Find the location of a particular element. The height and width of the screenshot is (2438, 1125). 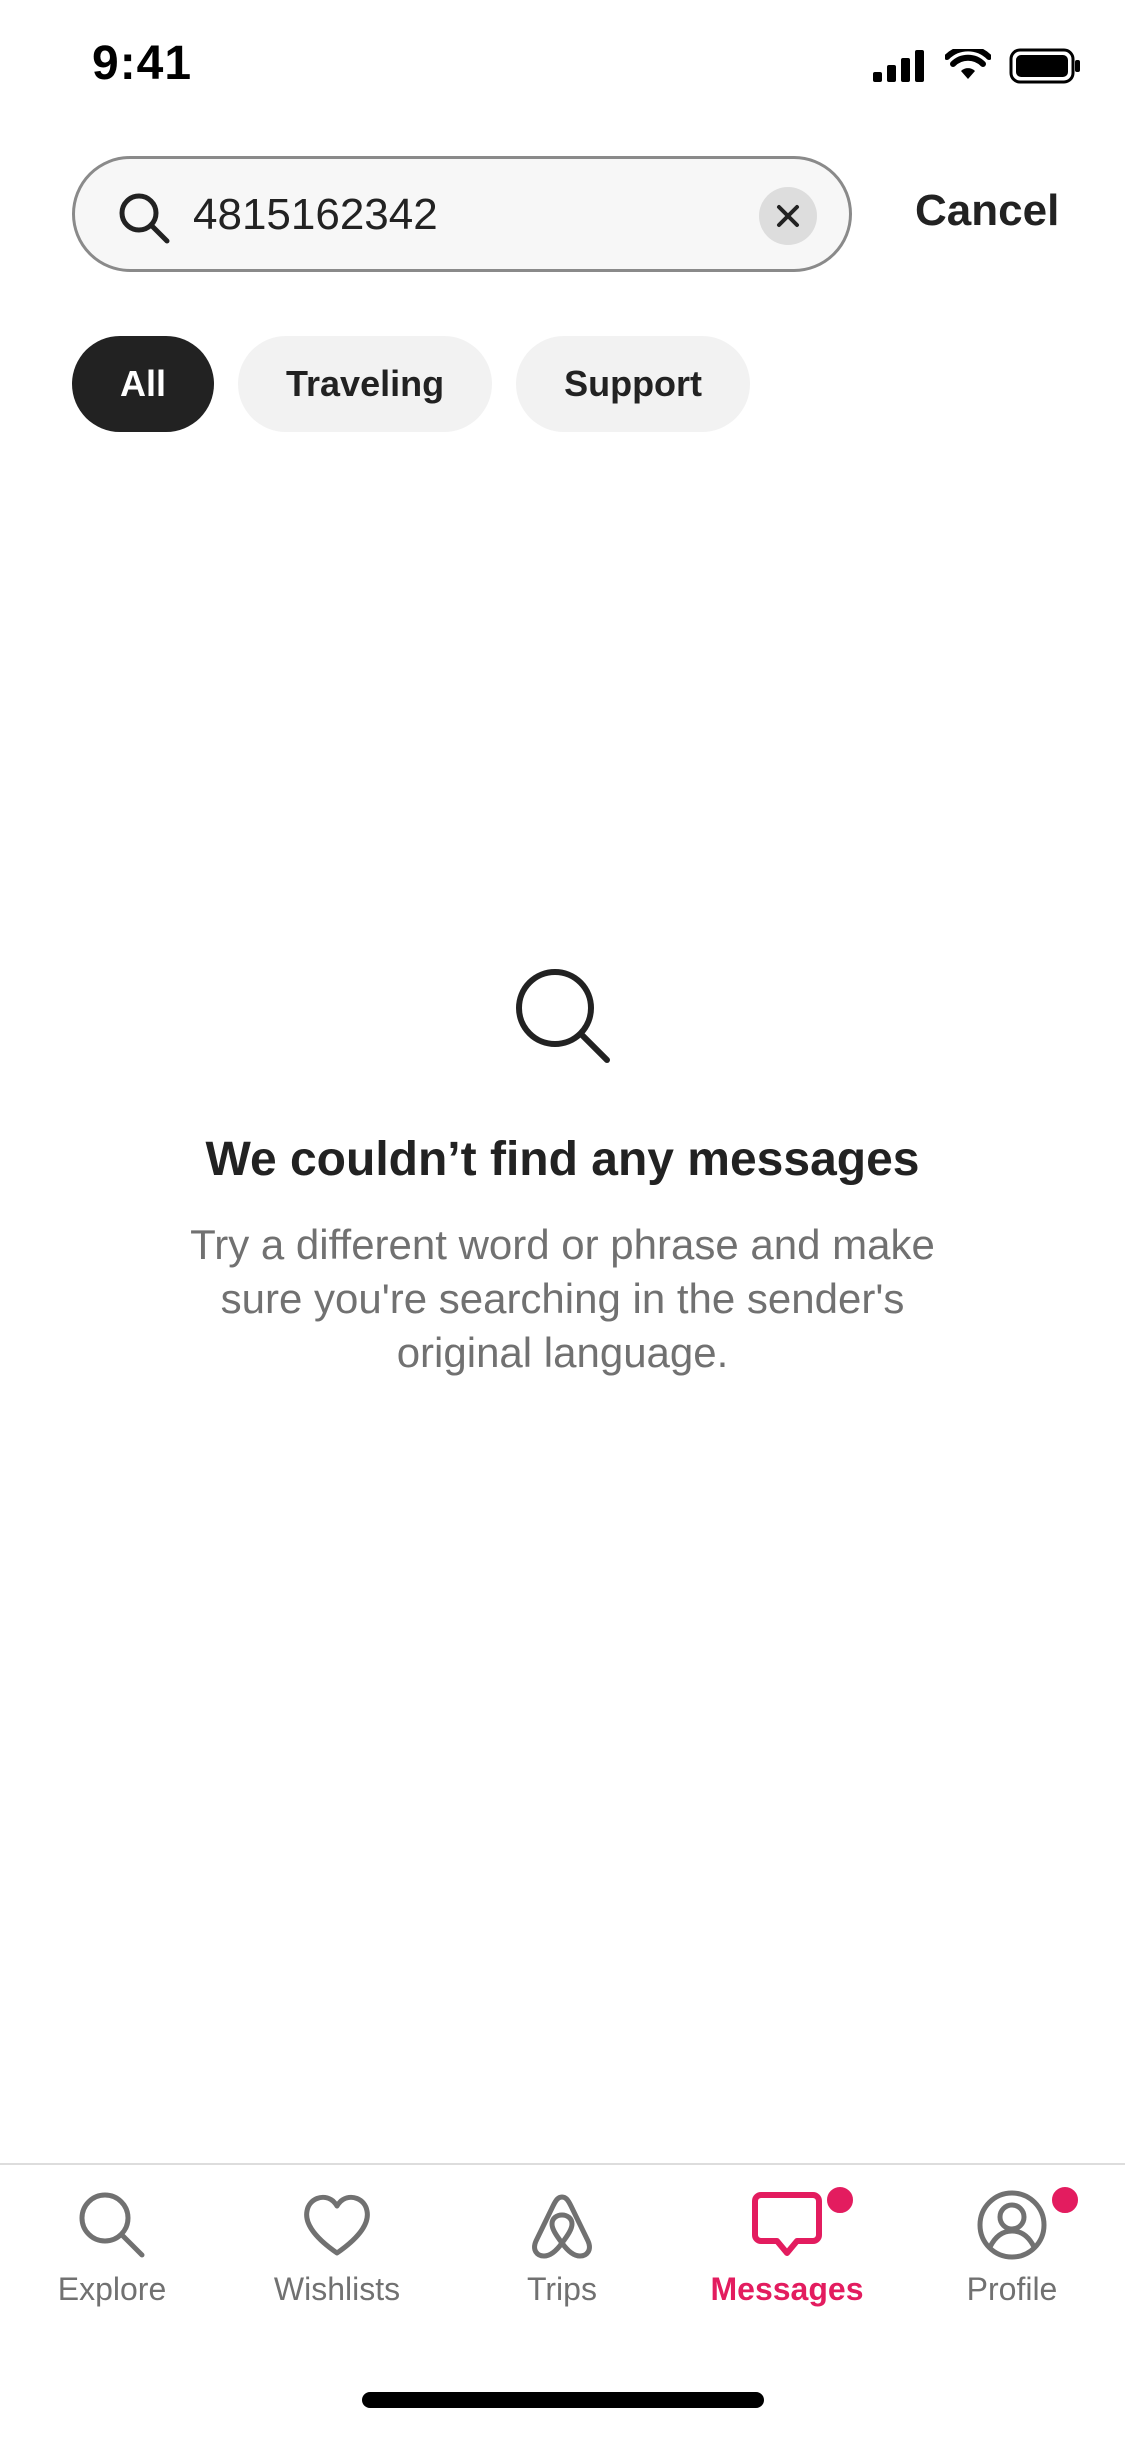

heart-icon is located at coordinates (337, 2225).